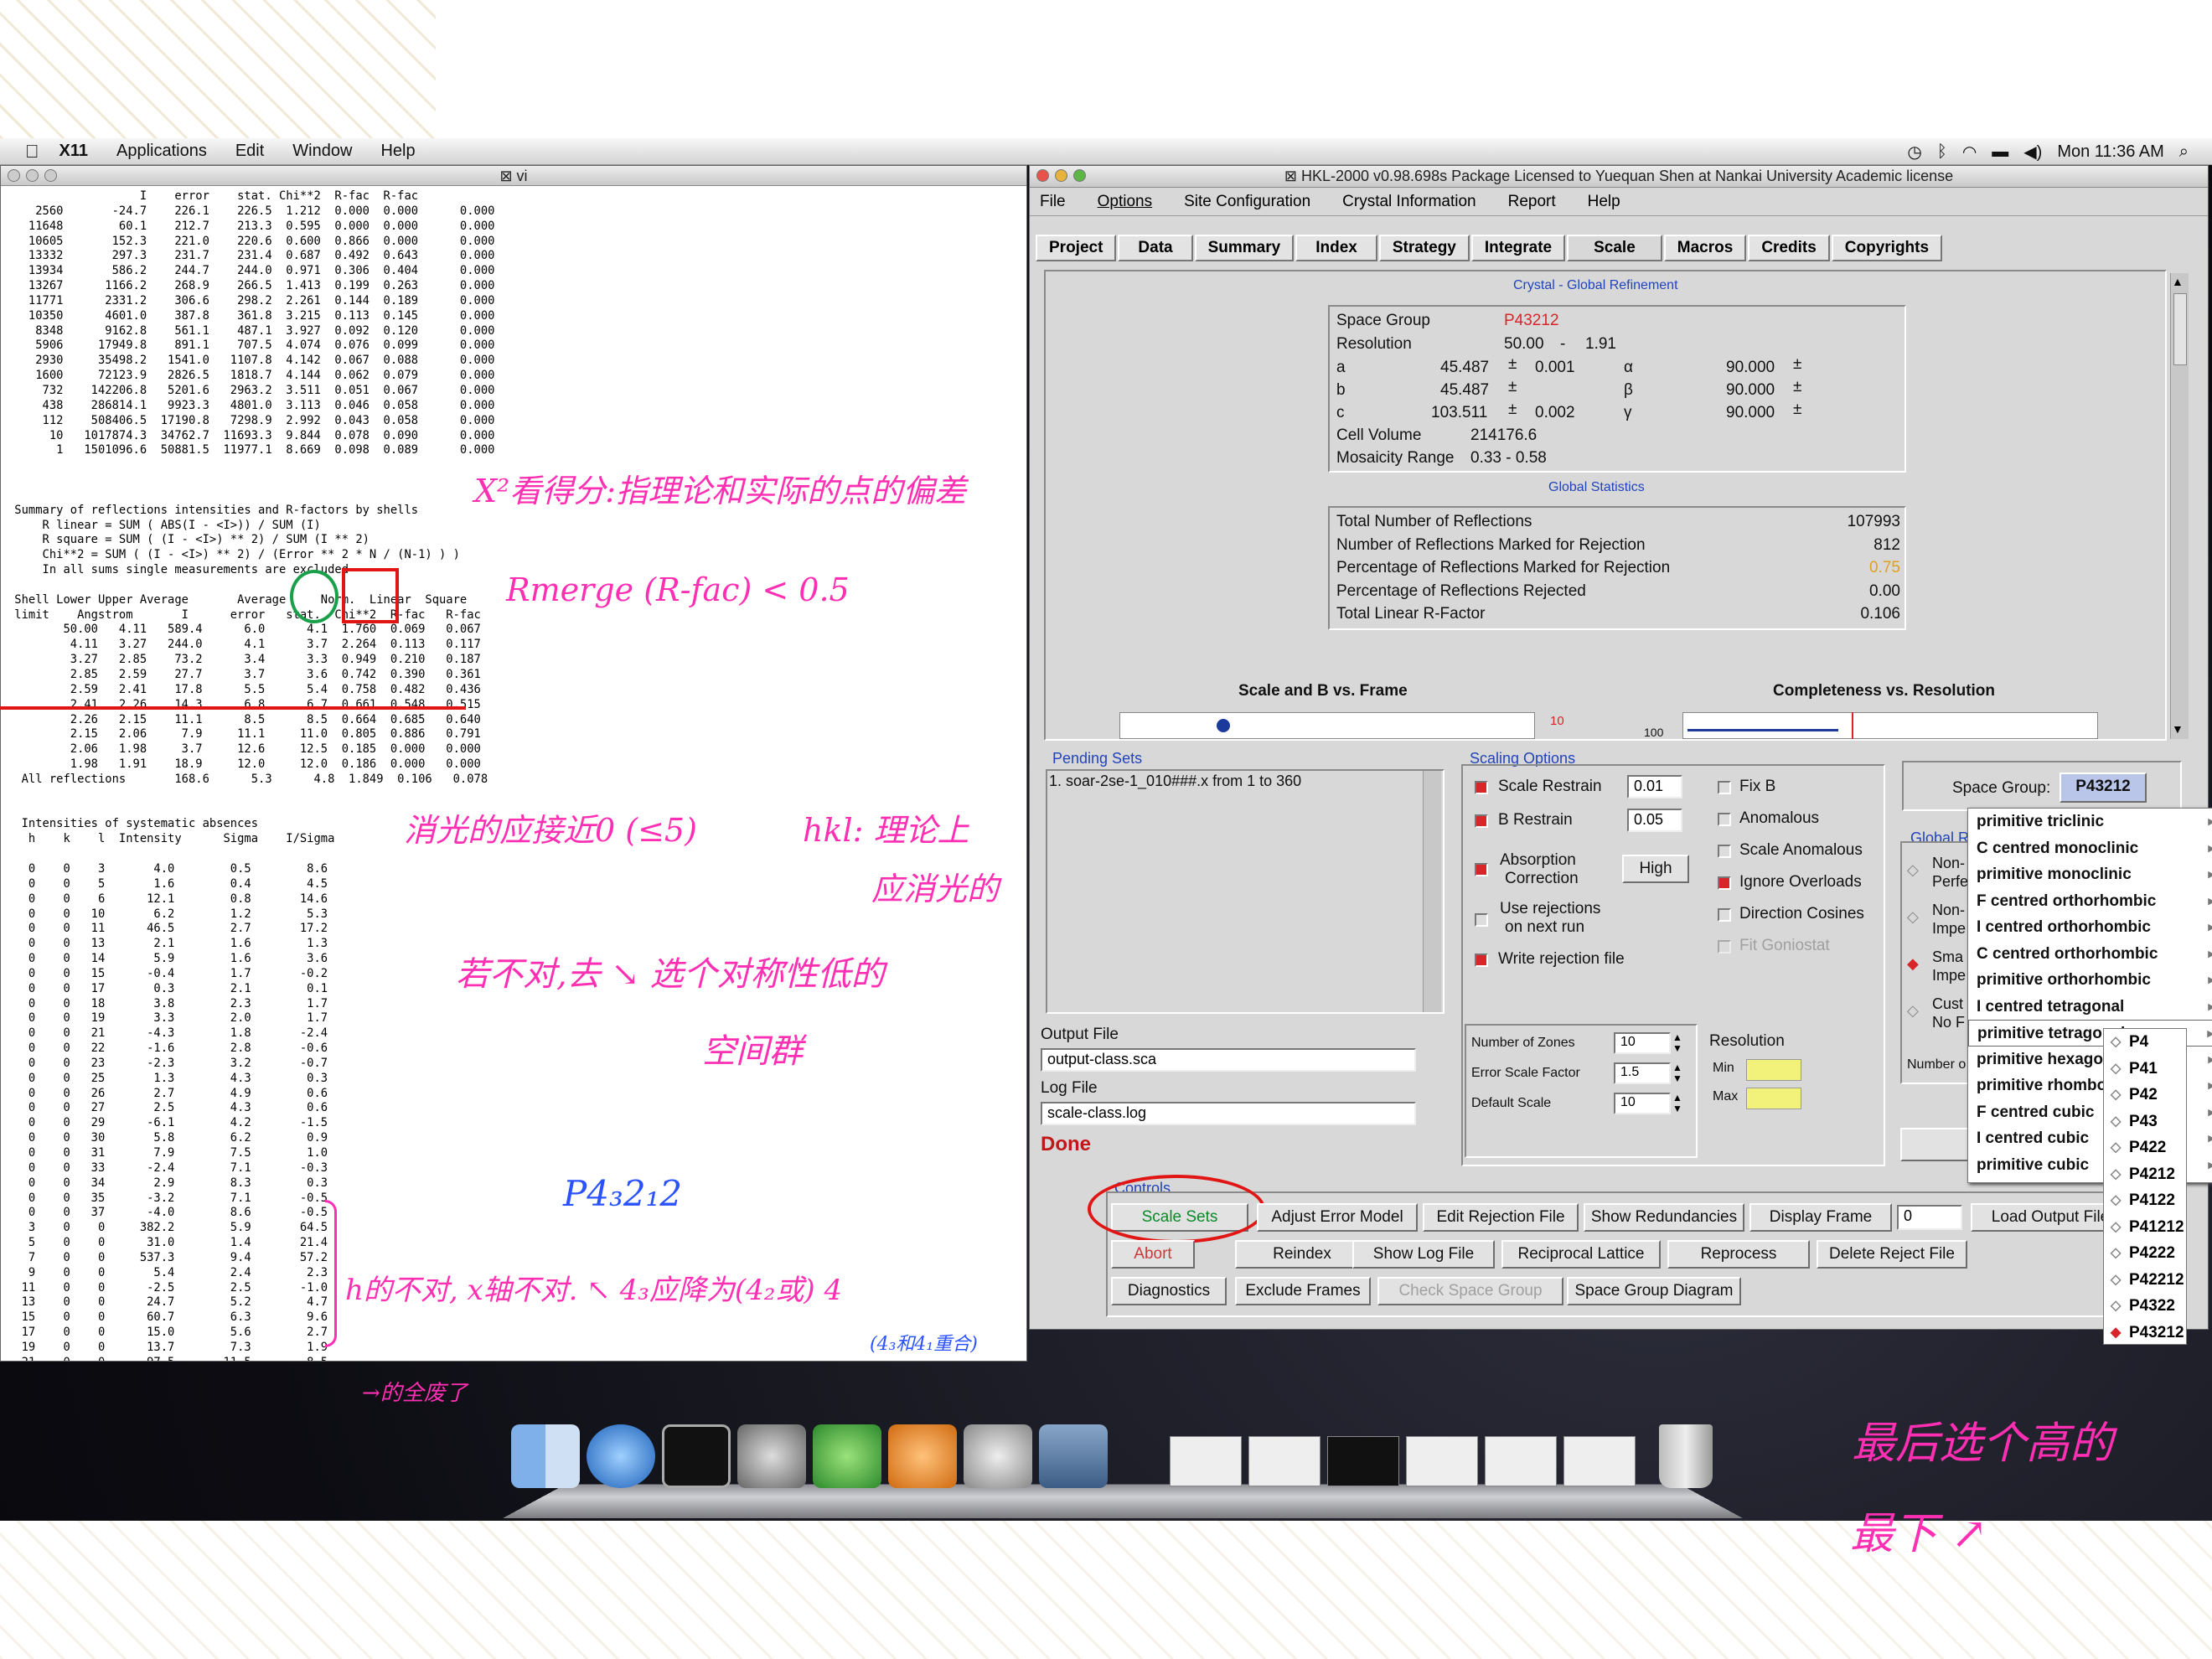 This screenshot has width=2212, height=1659. Describe the element at coordinates (1337, 1217) in the screenshot. I see `adjust-error-model-button: Adjust Error Model` at that location.